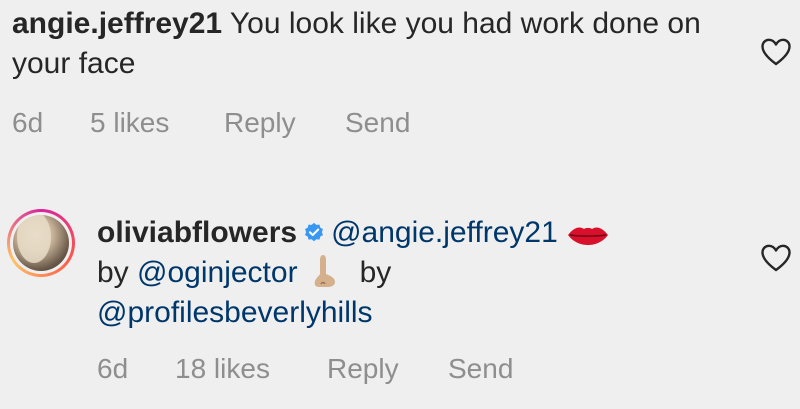 The width and height of the screenshot is (800, 409). Describe the element at coordinates (324, 271) in the screenshot. I see `nose-emoji` at that location.